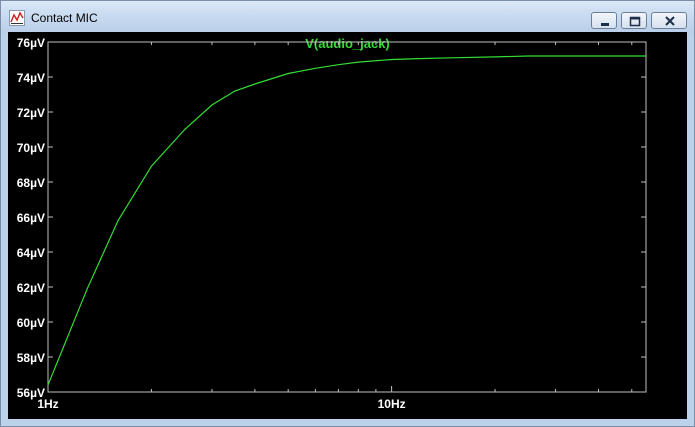  I want to click on y-tick-label: 72µV, so click(31, 113).